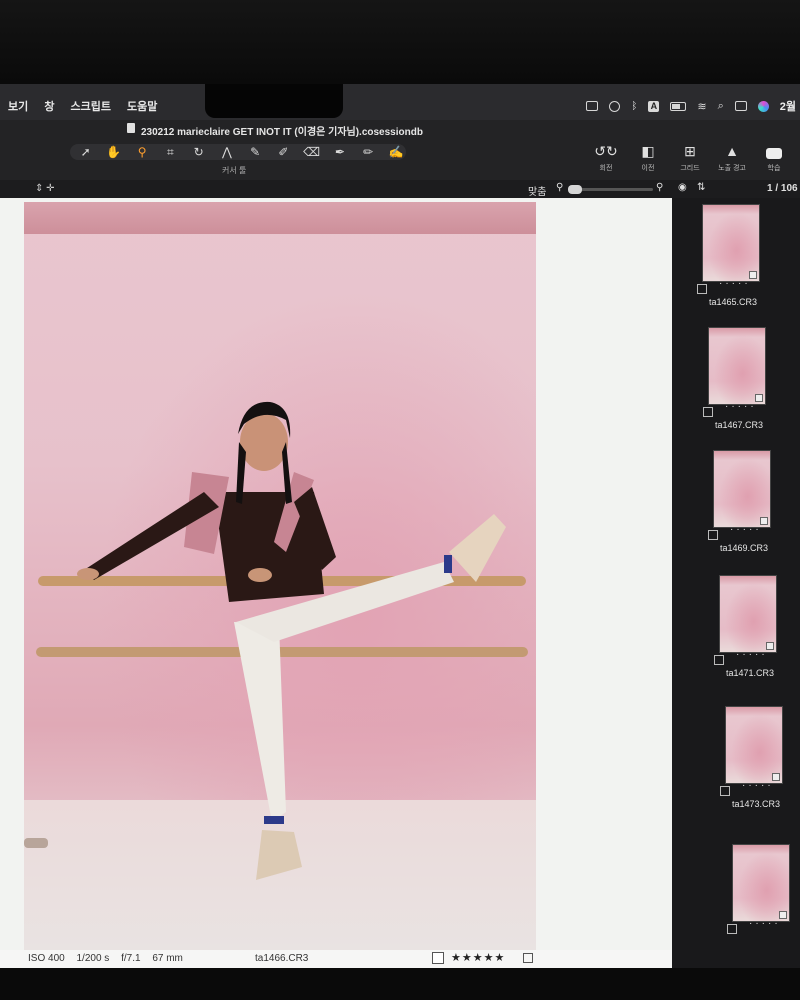  What do you see at coordinates (739, 425) in the screenshot?
I see `thumbnail-filename: ta1467.CR3` at bounding box center [739, 425].